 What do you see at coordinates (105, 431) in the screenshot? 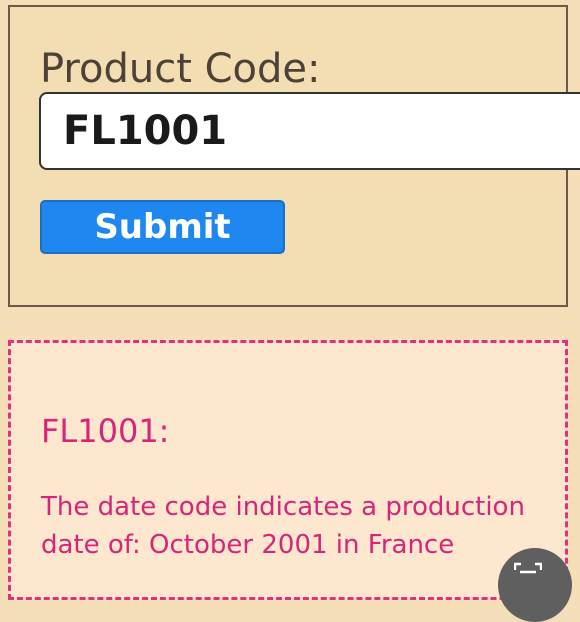
I see `result-title: FL1001:` at bounding box center [105, 431].